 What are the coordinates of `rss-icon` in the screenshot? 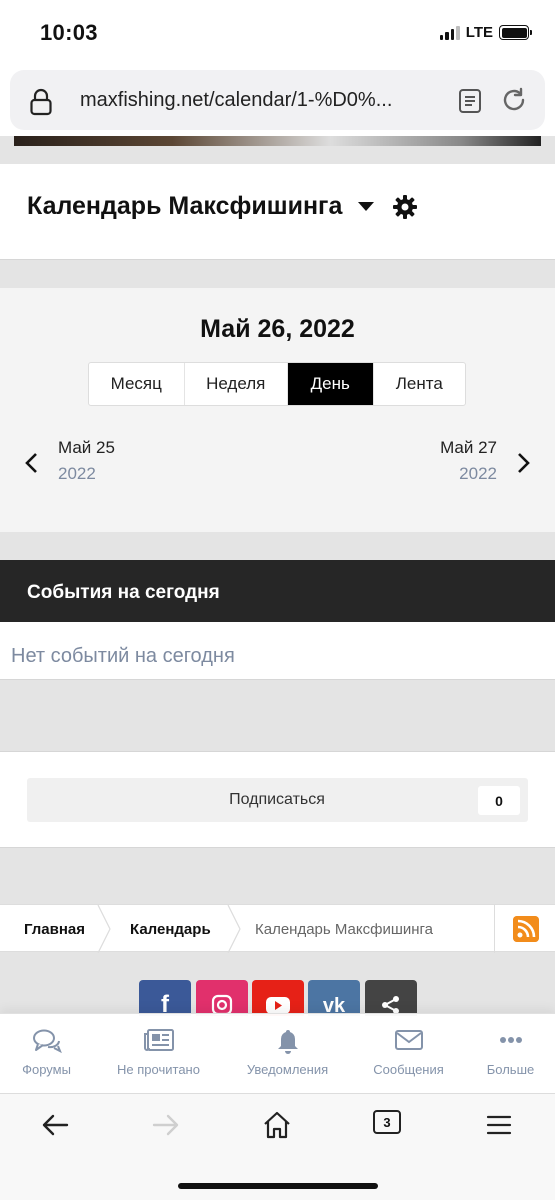 It's located at (526, 929).